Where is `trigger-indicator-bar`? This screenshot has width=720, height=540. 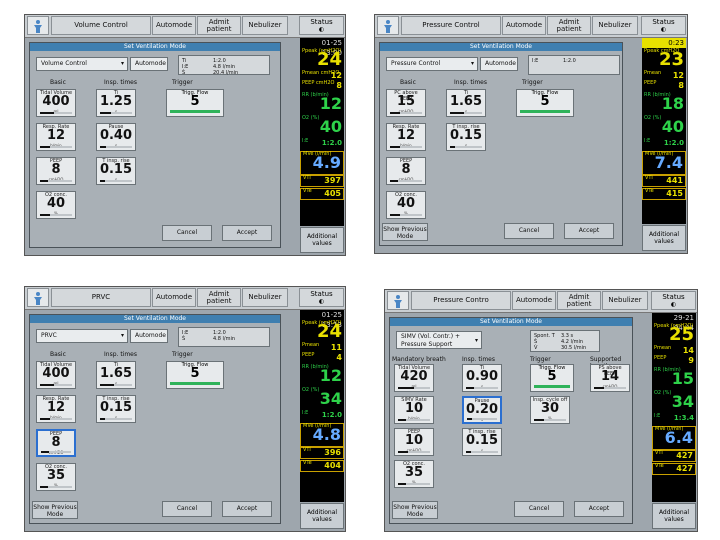
trigger-indicator-bar is located at coordinates (545, 111).